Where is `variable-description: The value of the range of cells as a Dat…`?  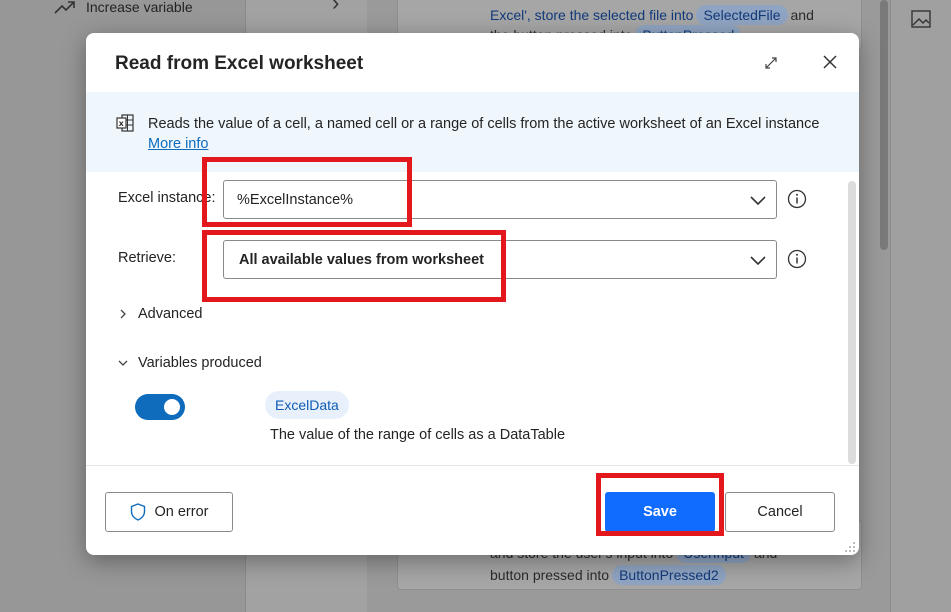 variable-description: The value of the range of cells as a Dat… is located at coordinates (418, 435).